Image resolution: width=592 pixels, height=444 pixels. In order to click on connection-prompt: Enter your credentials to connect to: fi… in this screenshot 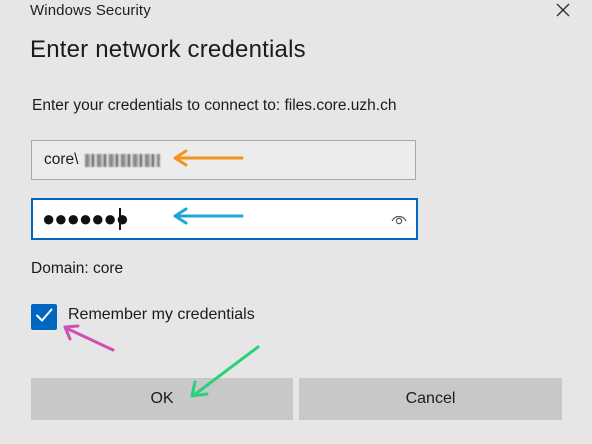, I will do `click(214, 105)`.